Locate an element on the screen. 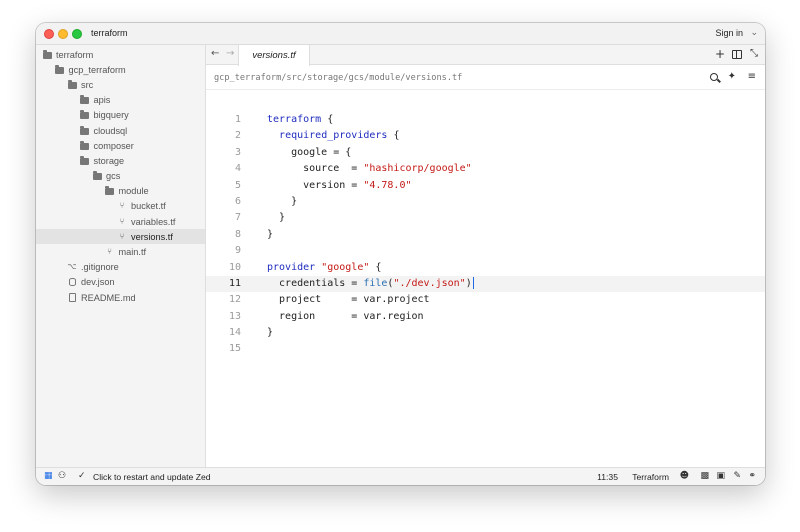  sidebar-item-module: module is located at coordinates (120, 191).